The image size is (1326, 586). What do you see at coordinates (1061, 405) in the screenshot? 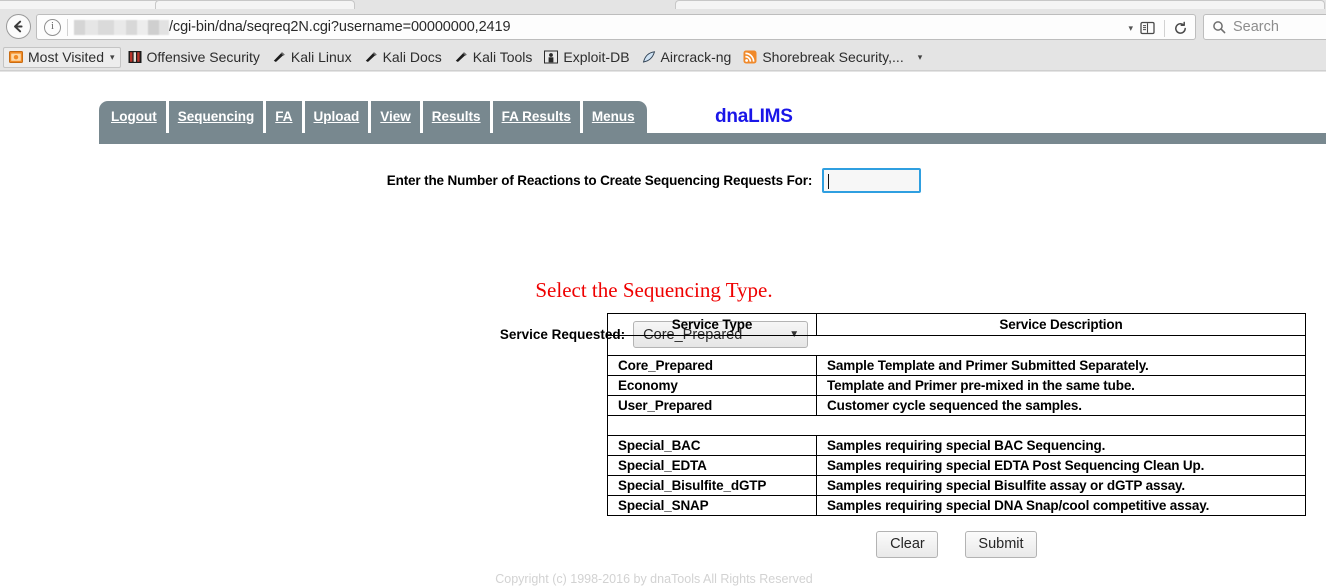
I see `cell-service-description: Customer cycle sequenced the samples.` at bounding box center [1061, 405].